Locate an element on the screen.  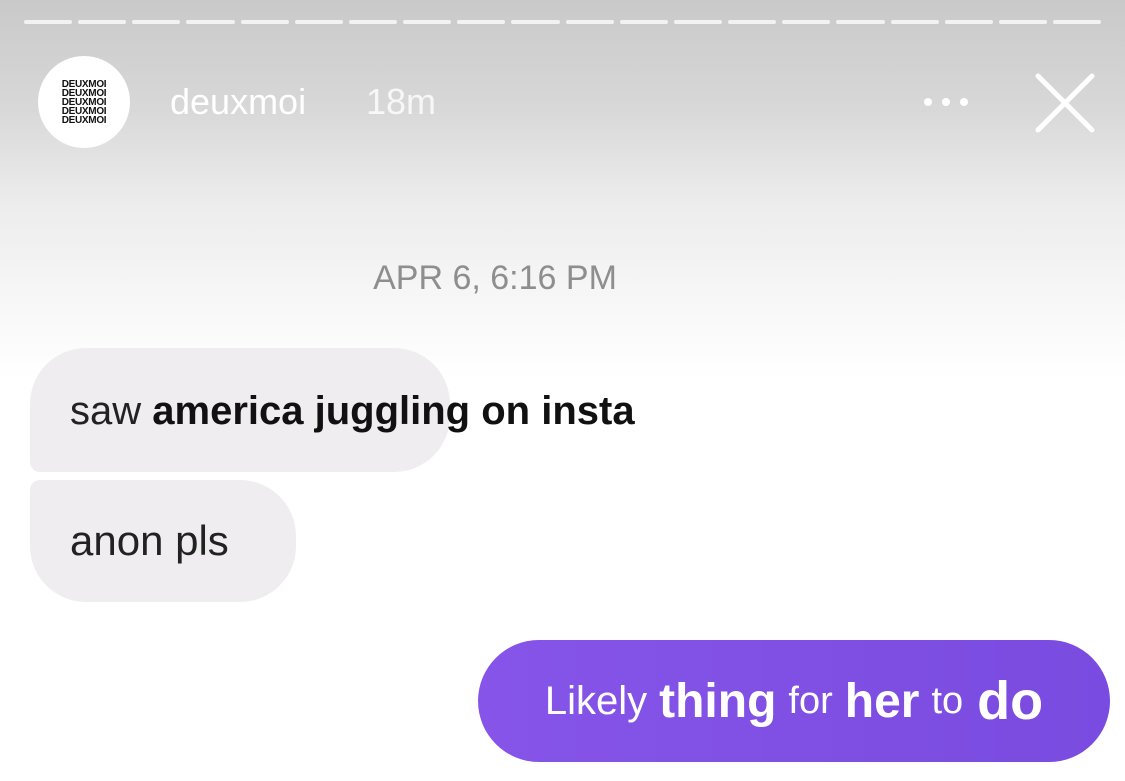
avatar-logo-line: DEUXMOI is located at coordinates (84, 120).